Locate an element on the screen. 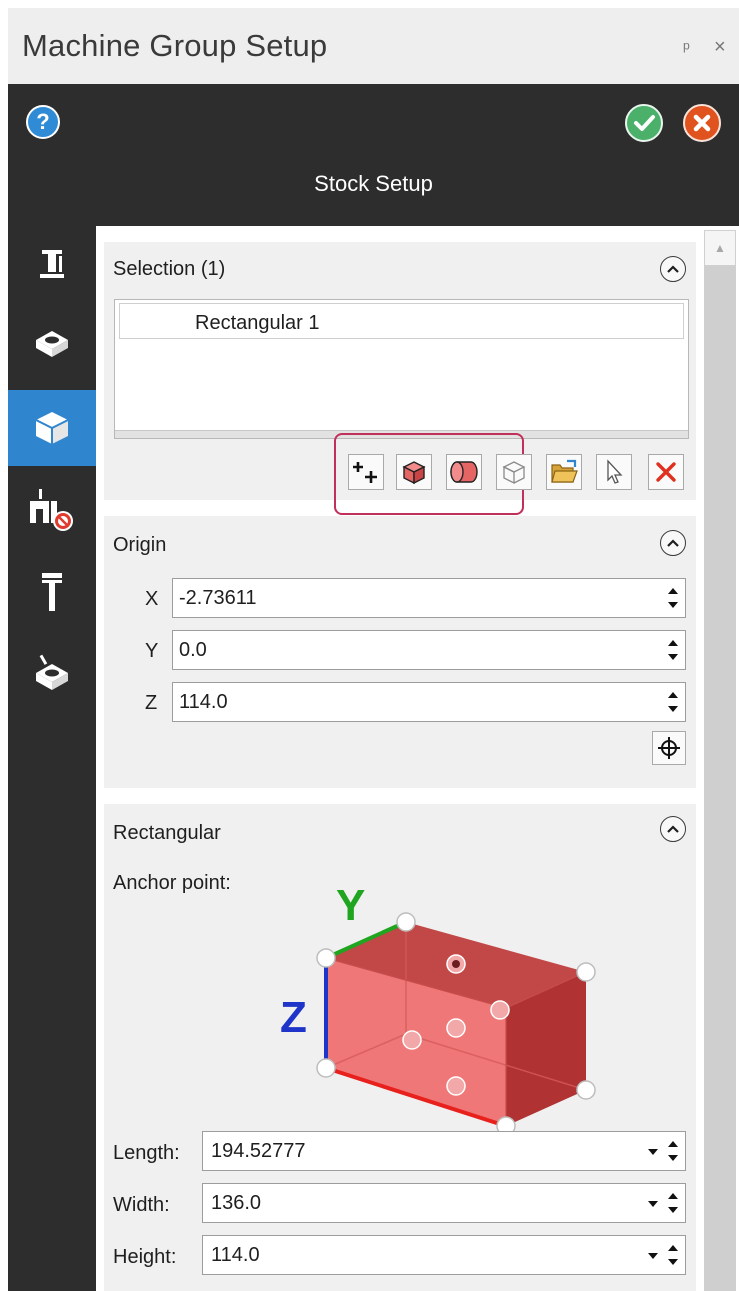  origin-z-input is located at coordinates (408, 702).